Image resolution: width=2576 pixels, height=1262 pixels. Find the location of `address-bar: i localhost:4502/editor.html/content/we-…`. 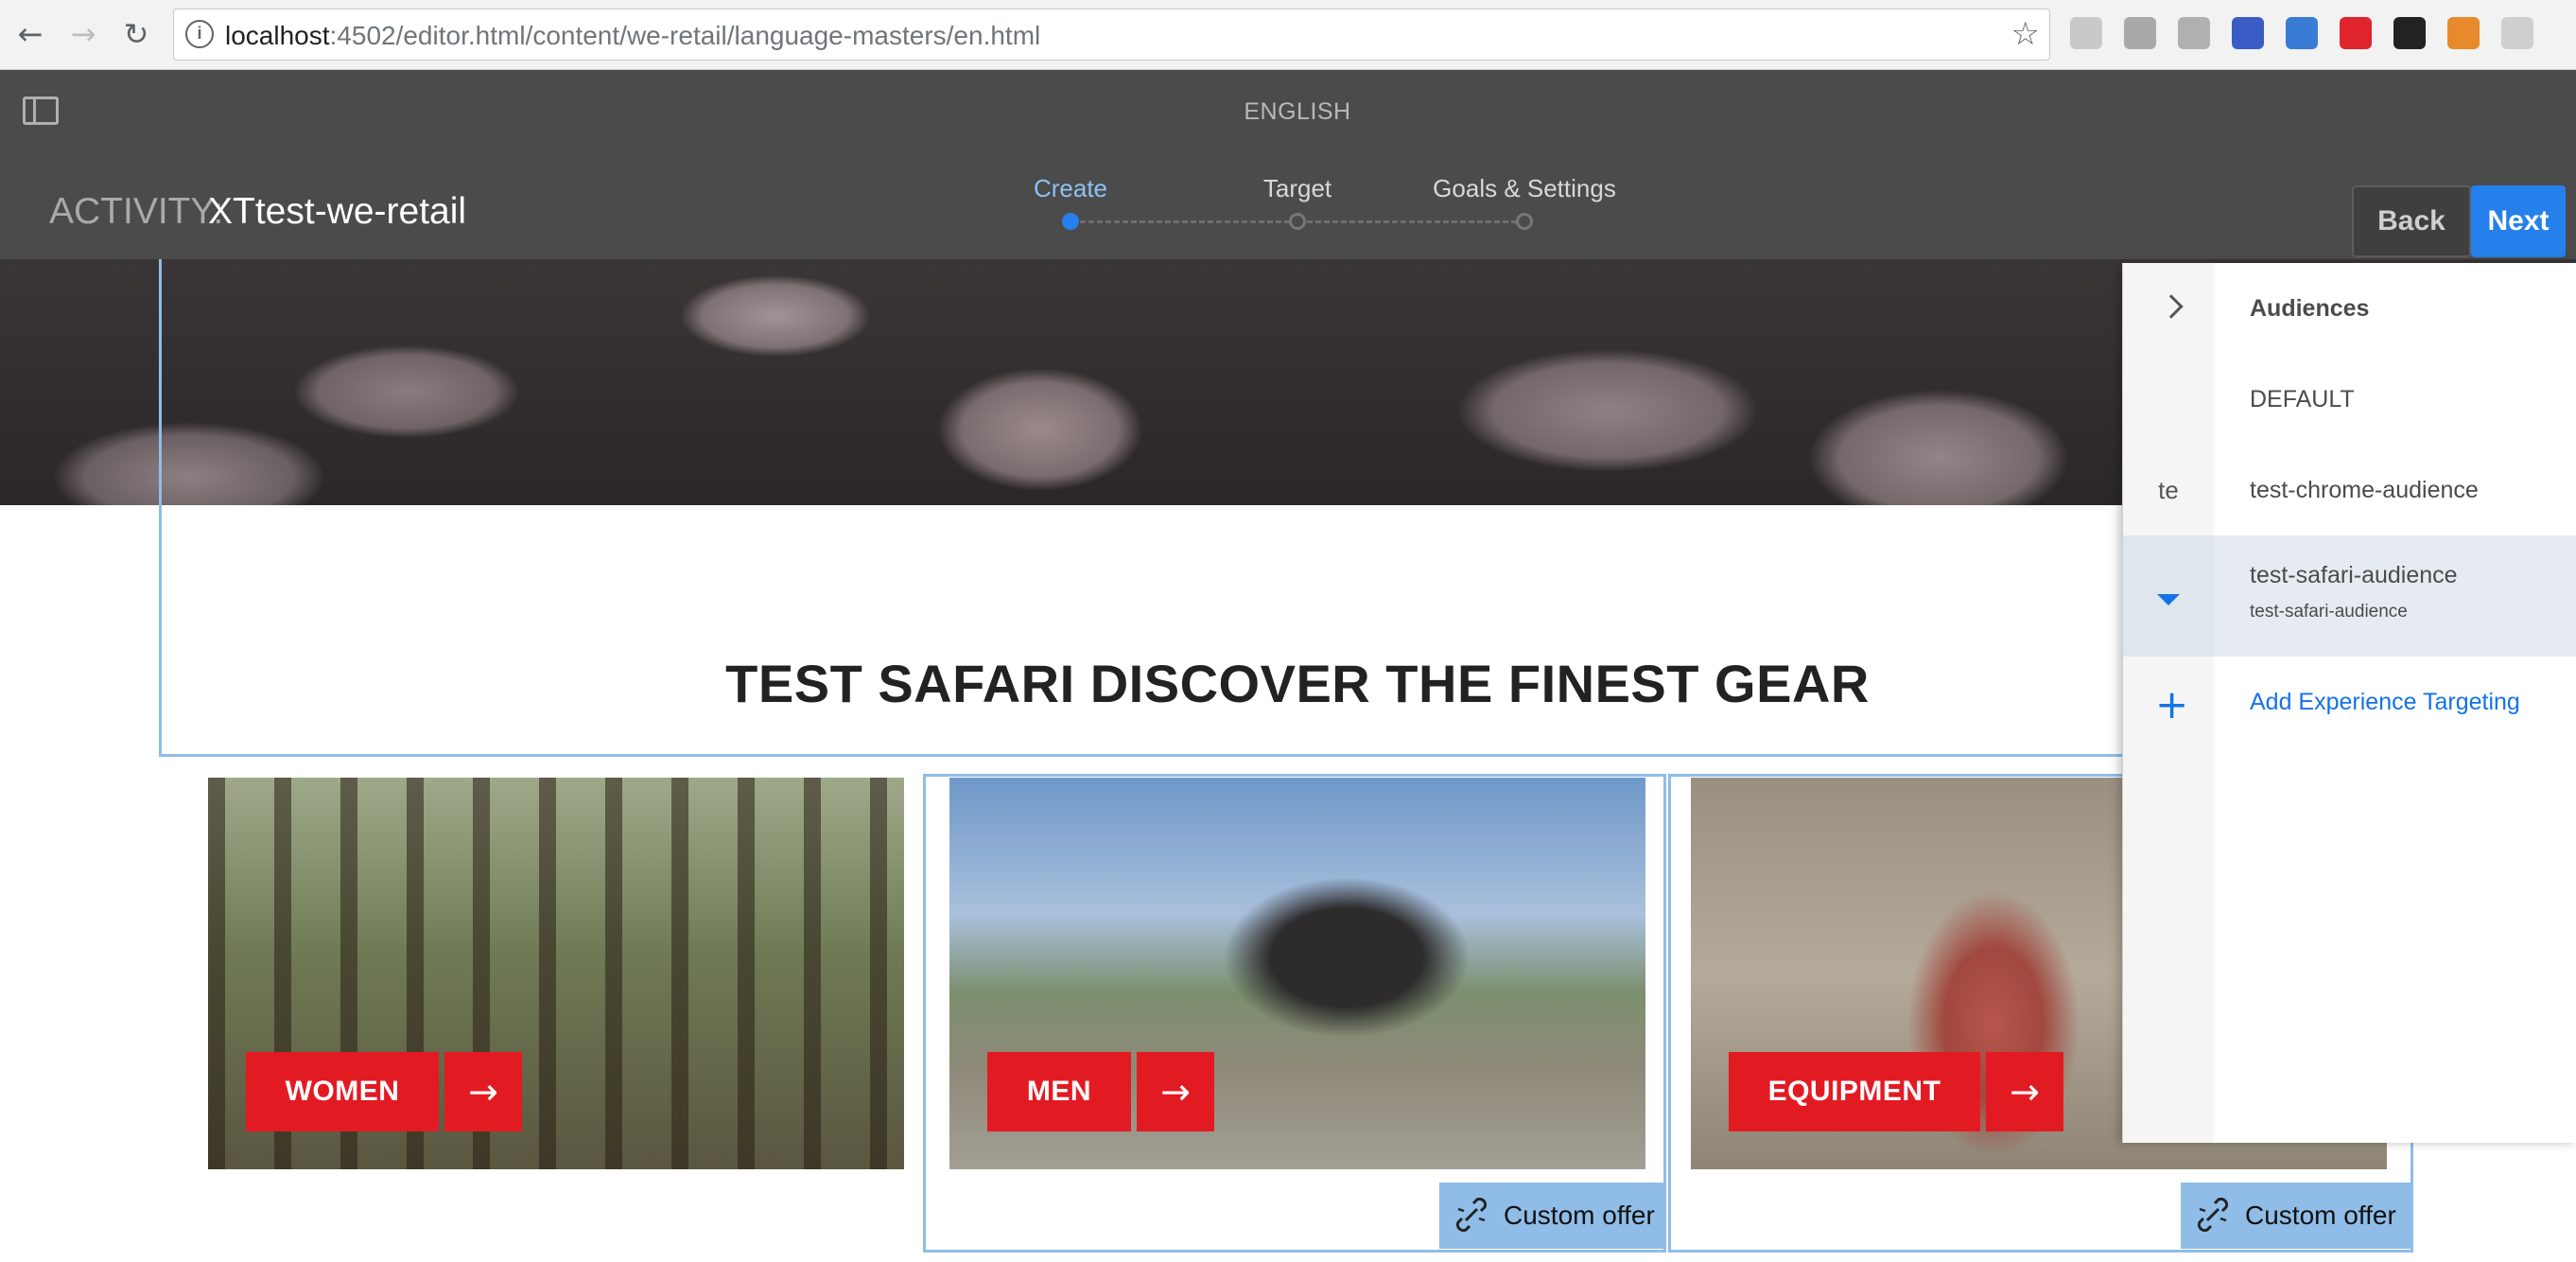

address-bar: i localhost:4502/editor.html/content/we-… is located at coordinates (1111, 35).